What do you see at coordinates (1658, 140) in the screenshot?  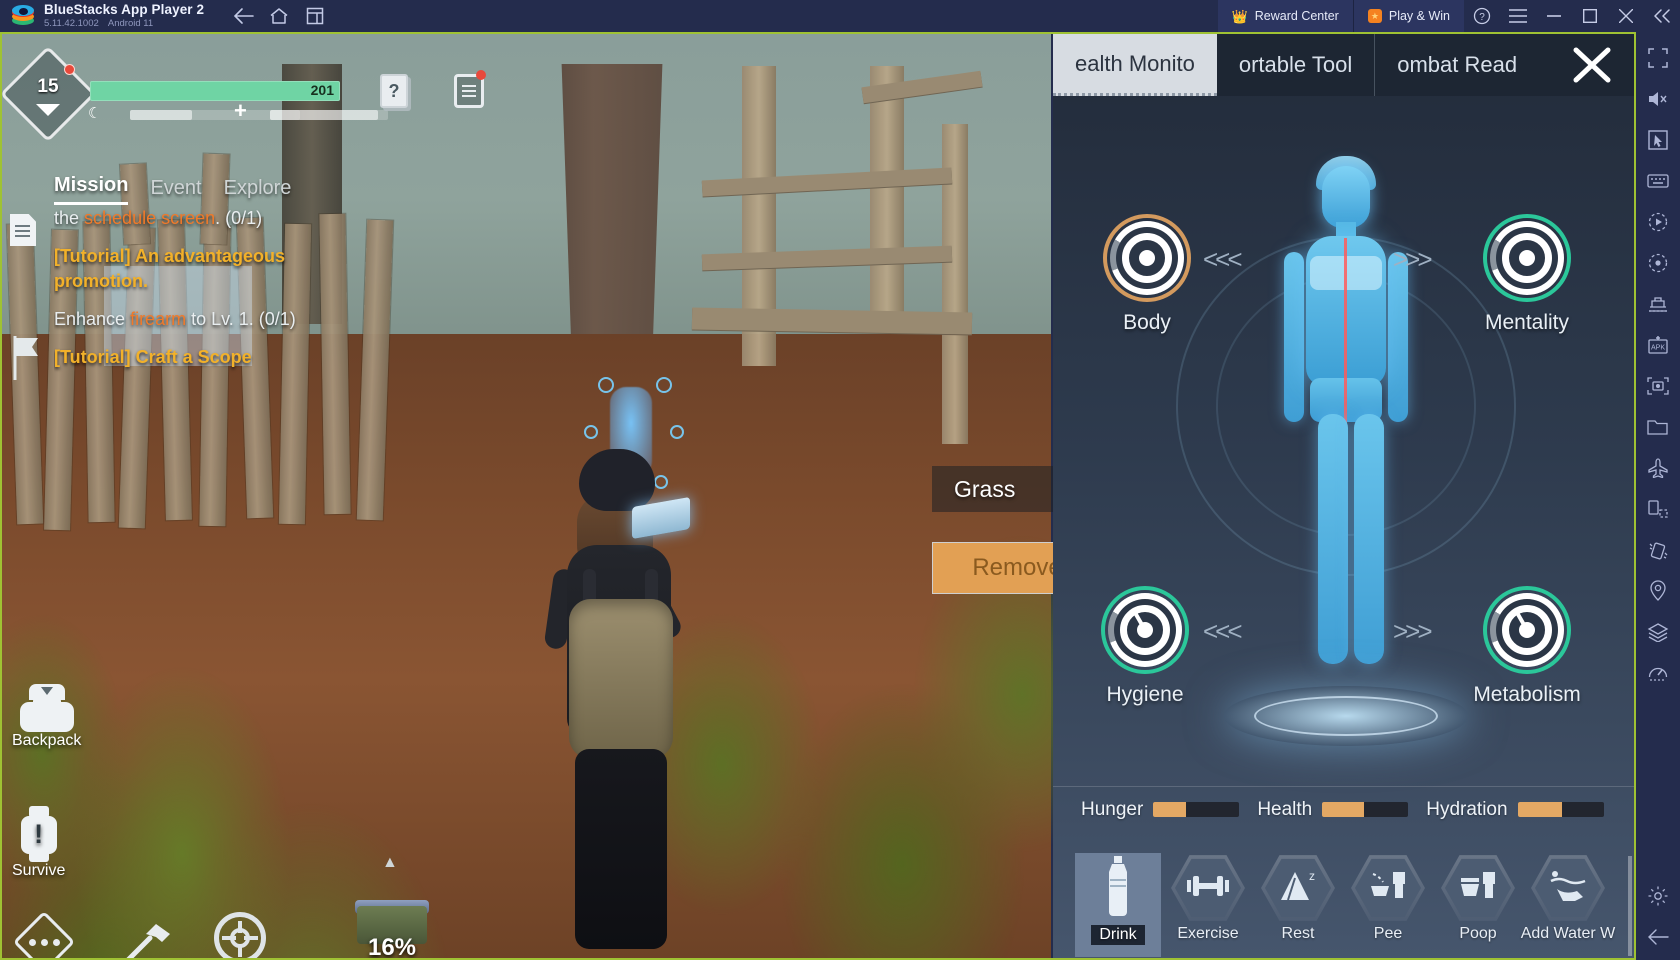 I see `cursor-icon` at bounding box center [1658, 140].